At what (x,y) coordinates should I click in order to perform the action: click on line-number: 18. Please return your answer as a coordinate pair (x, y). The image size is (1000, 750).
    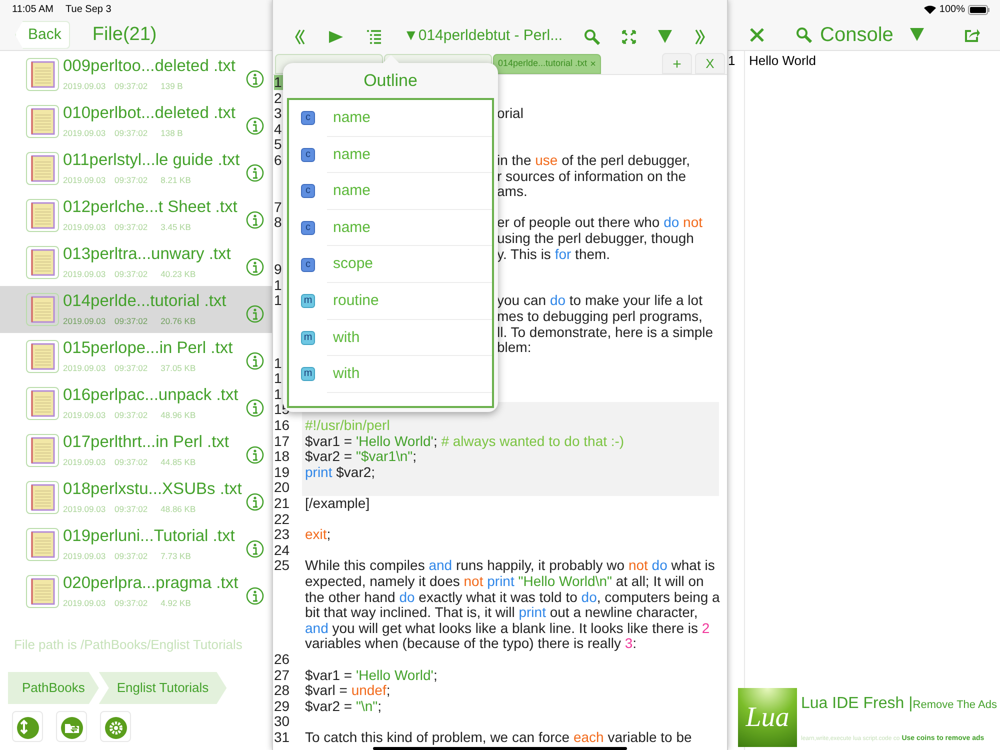
    Looking at the image, I should click on (282, 456).